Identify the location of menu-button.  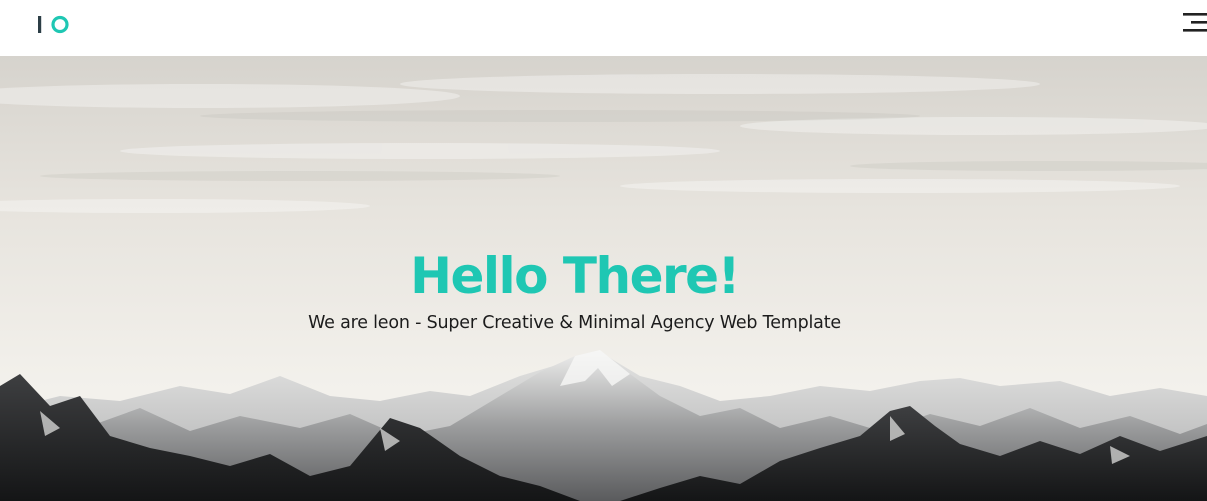
(1195, 23).